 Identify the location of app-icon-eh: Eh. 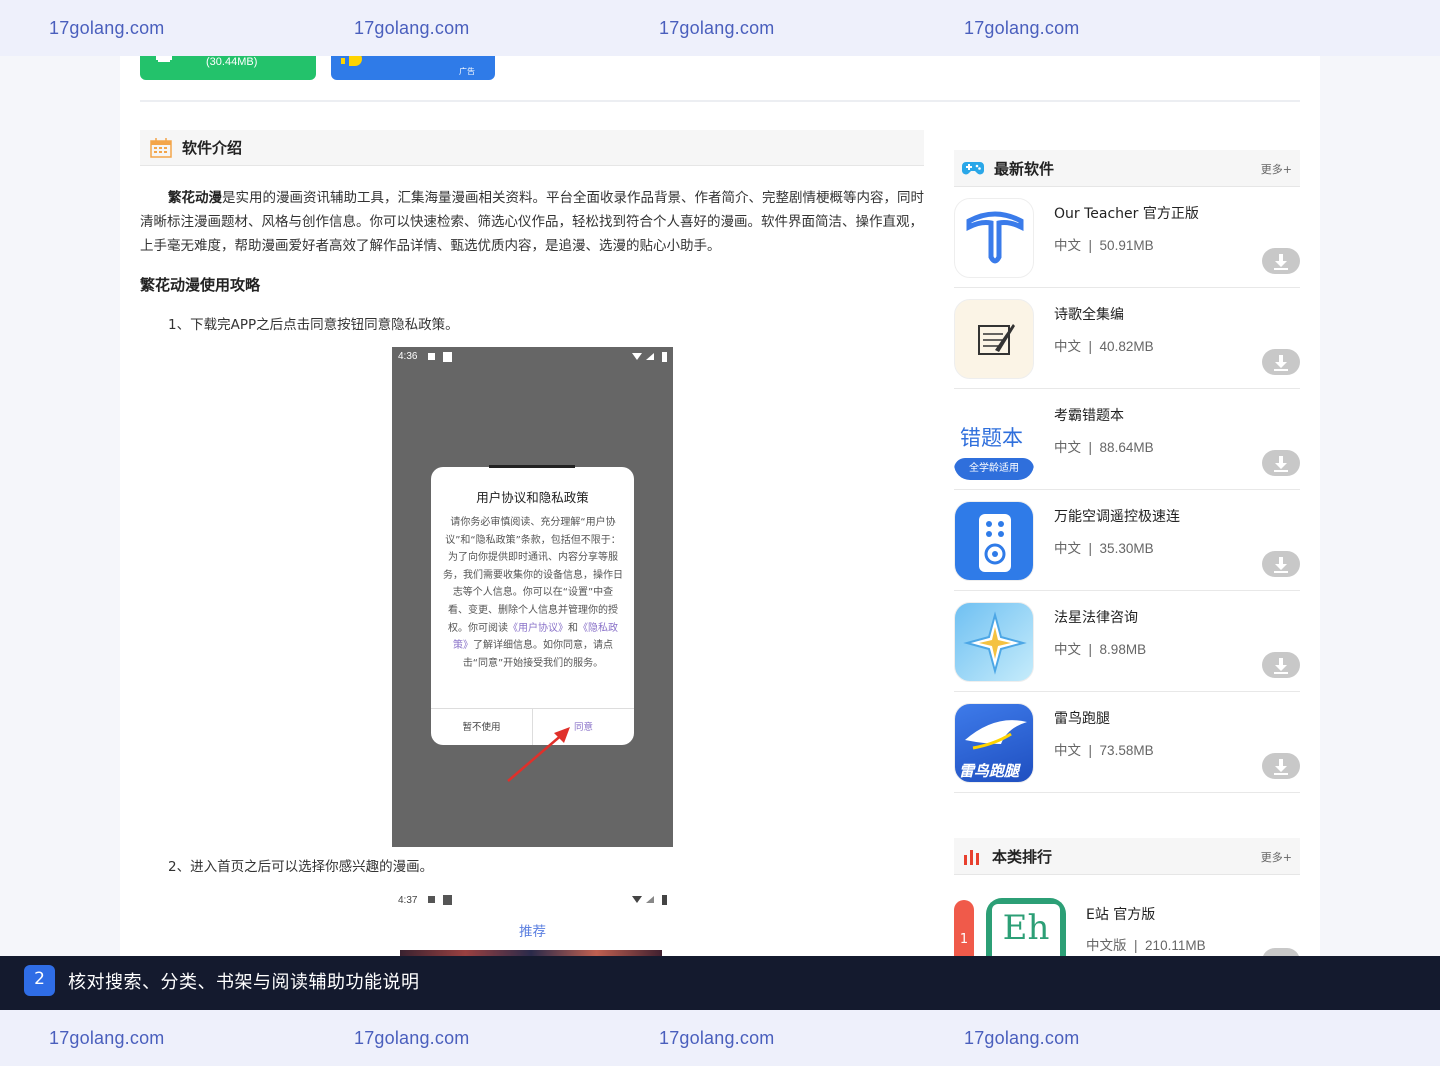
(1026, 928).